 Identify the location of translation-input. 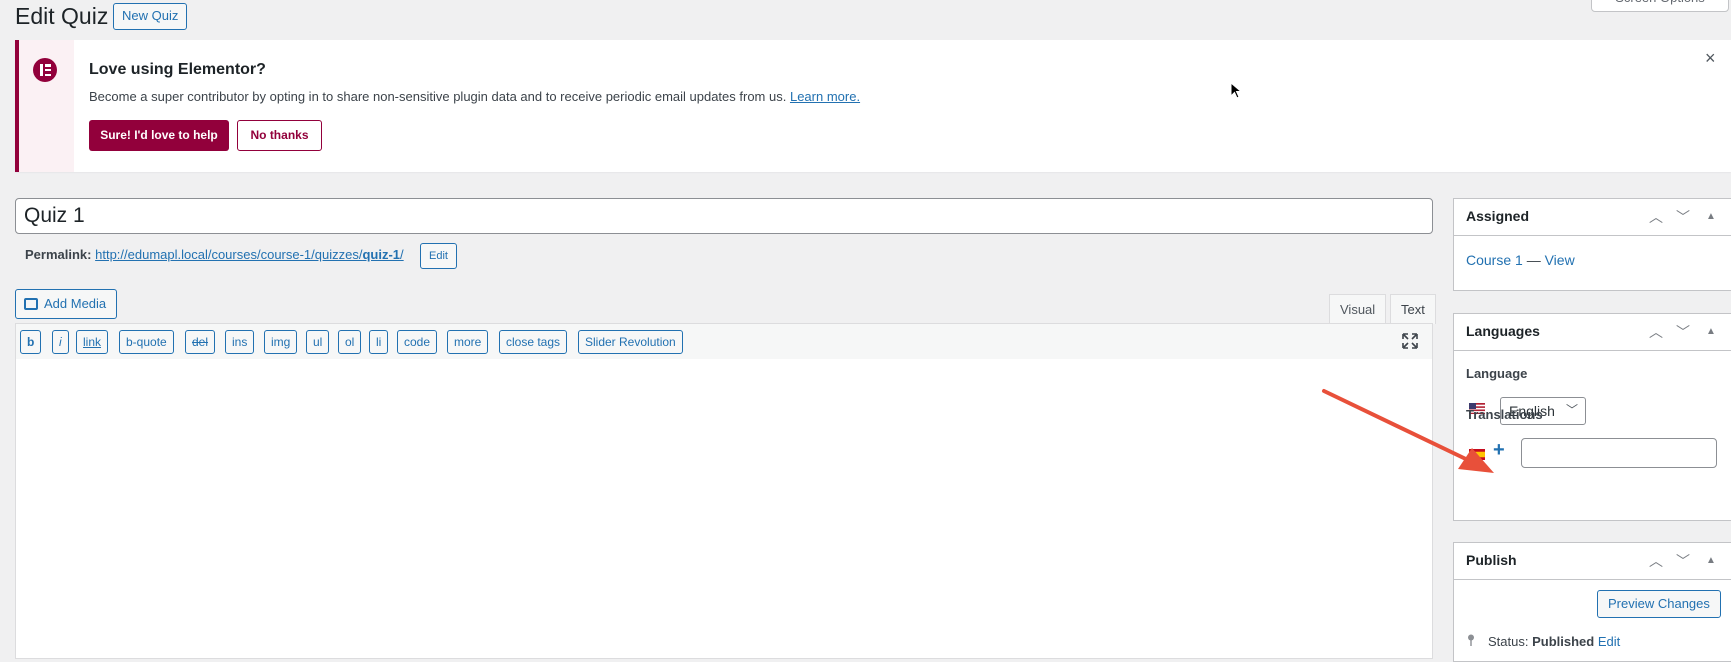
(1619, 453).